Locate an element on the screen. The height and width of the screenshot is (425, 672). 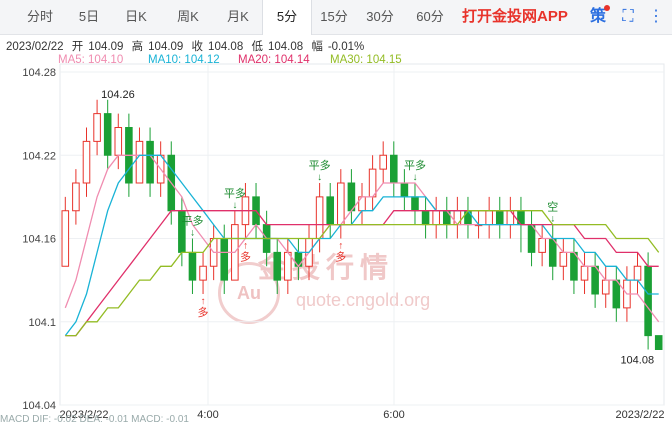
high-marker: 104.26 is located at coordinates (118, 95).